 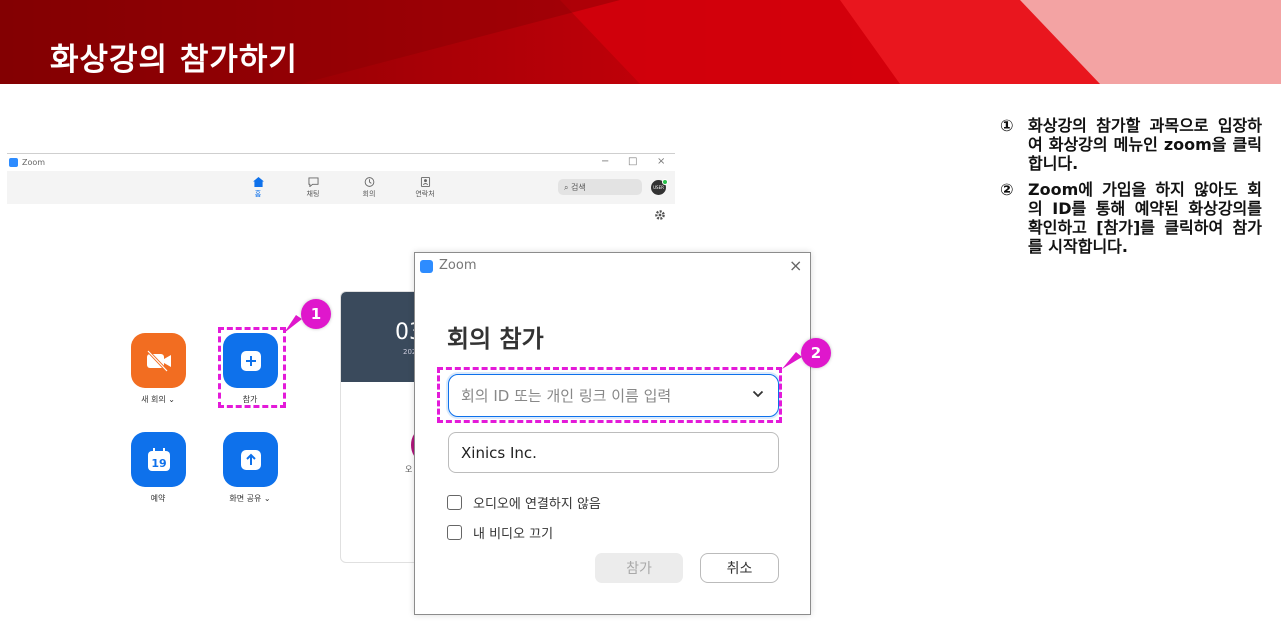 I want to click on schedule-label: 예약, so click(x=158, y=498).